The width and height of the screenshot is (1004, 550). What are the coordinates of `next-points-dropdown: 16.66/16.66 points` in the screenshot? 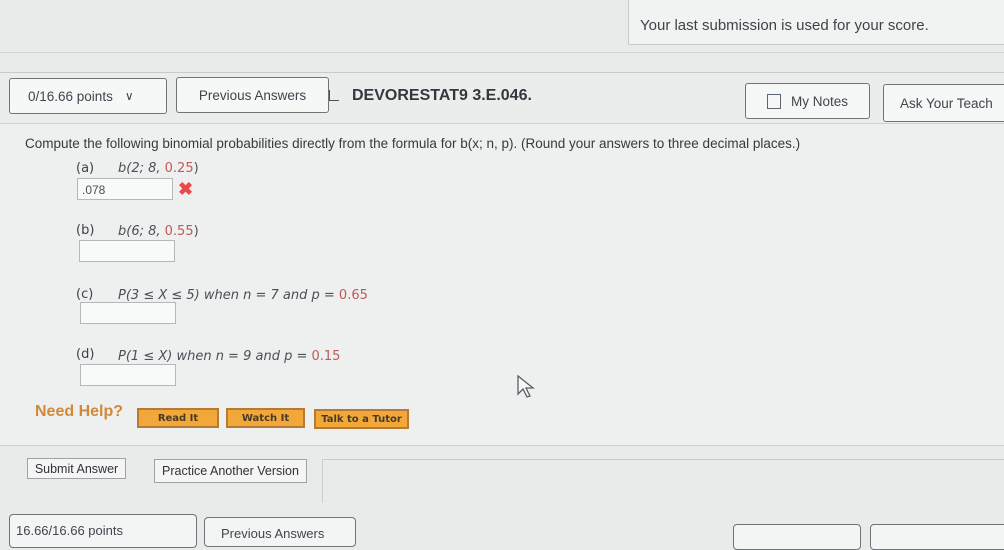 It's located at (103, 531).